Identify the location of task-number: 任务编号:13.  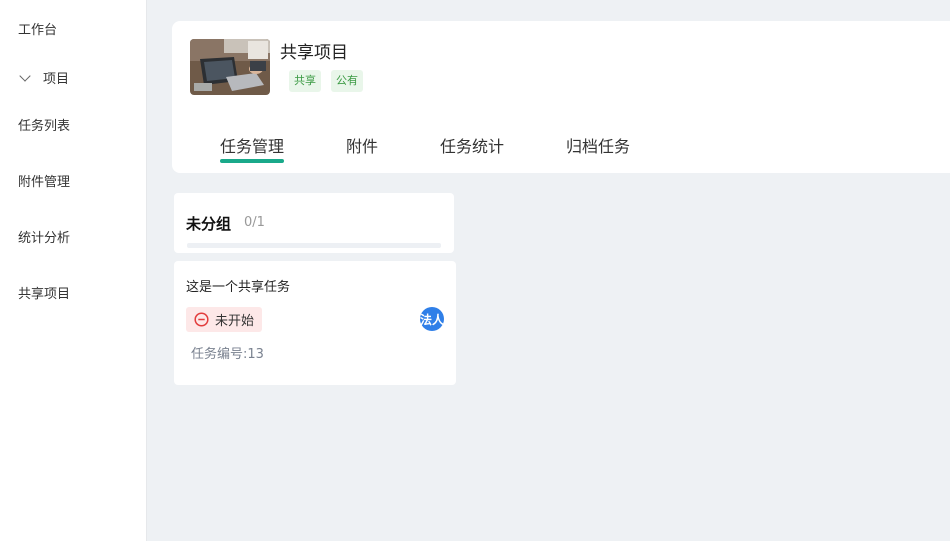
(227, 354).